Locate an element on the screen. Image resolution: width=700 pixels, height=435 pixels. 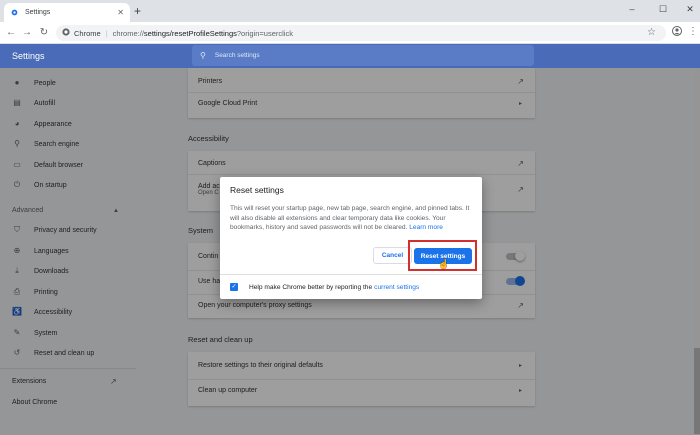
maximize-button: ☐ is located at coordinates (663, 9).